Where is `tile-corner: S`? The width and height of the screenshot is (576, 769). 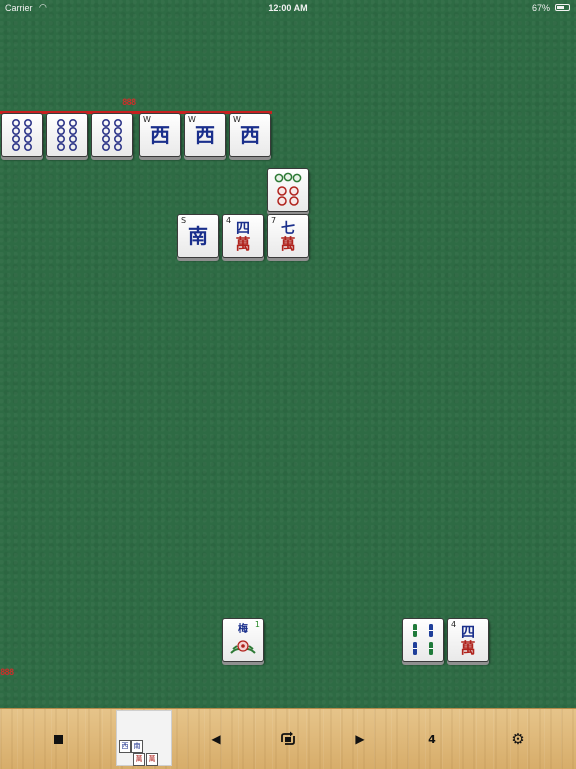 tile-corner: S is located at coordinates (184, 220).